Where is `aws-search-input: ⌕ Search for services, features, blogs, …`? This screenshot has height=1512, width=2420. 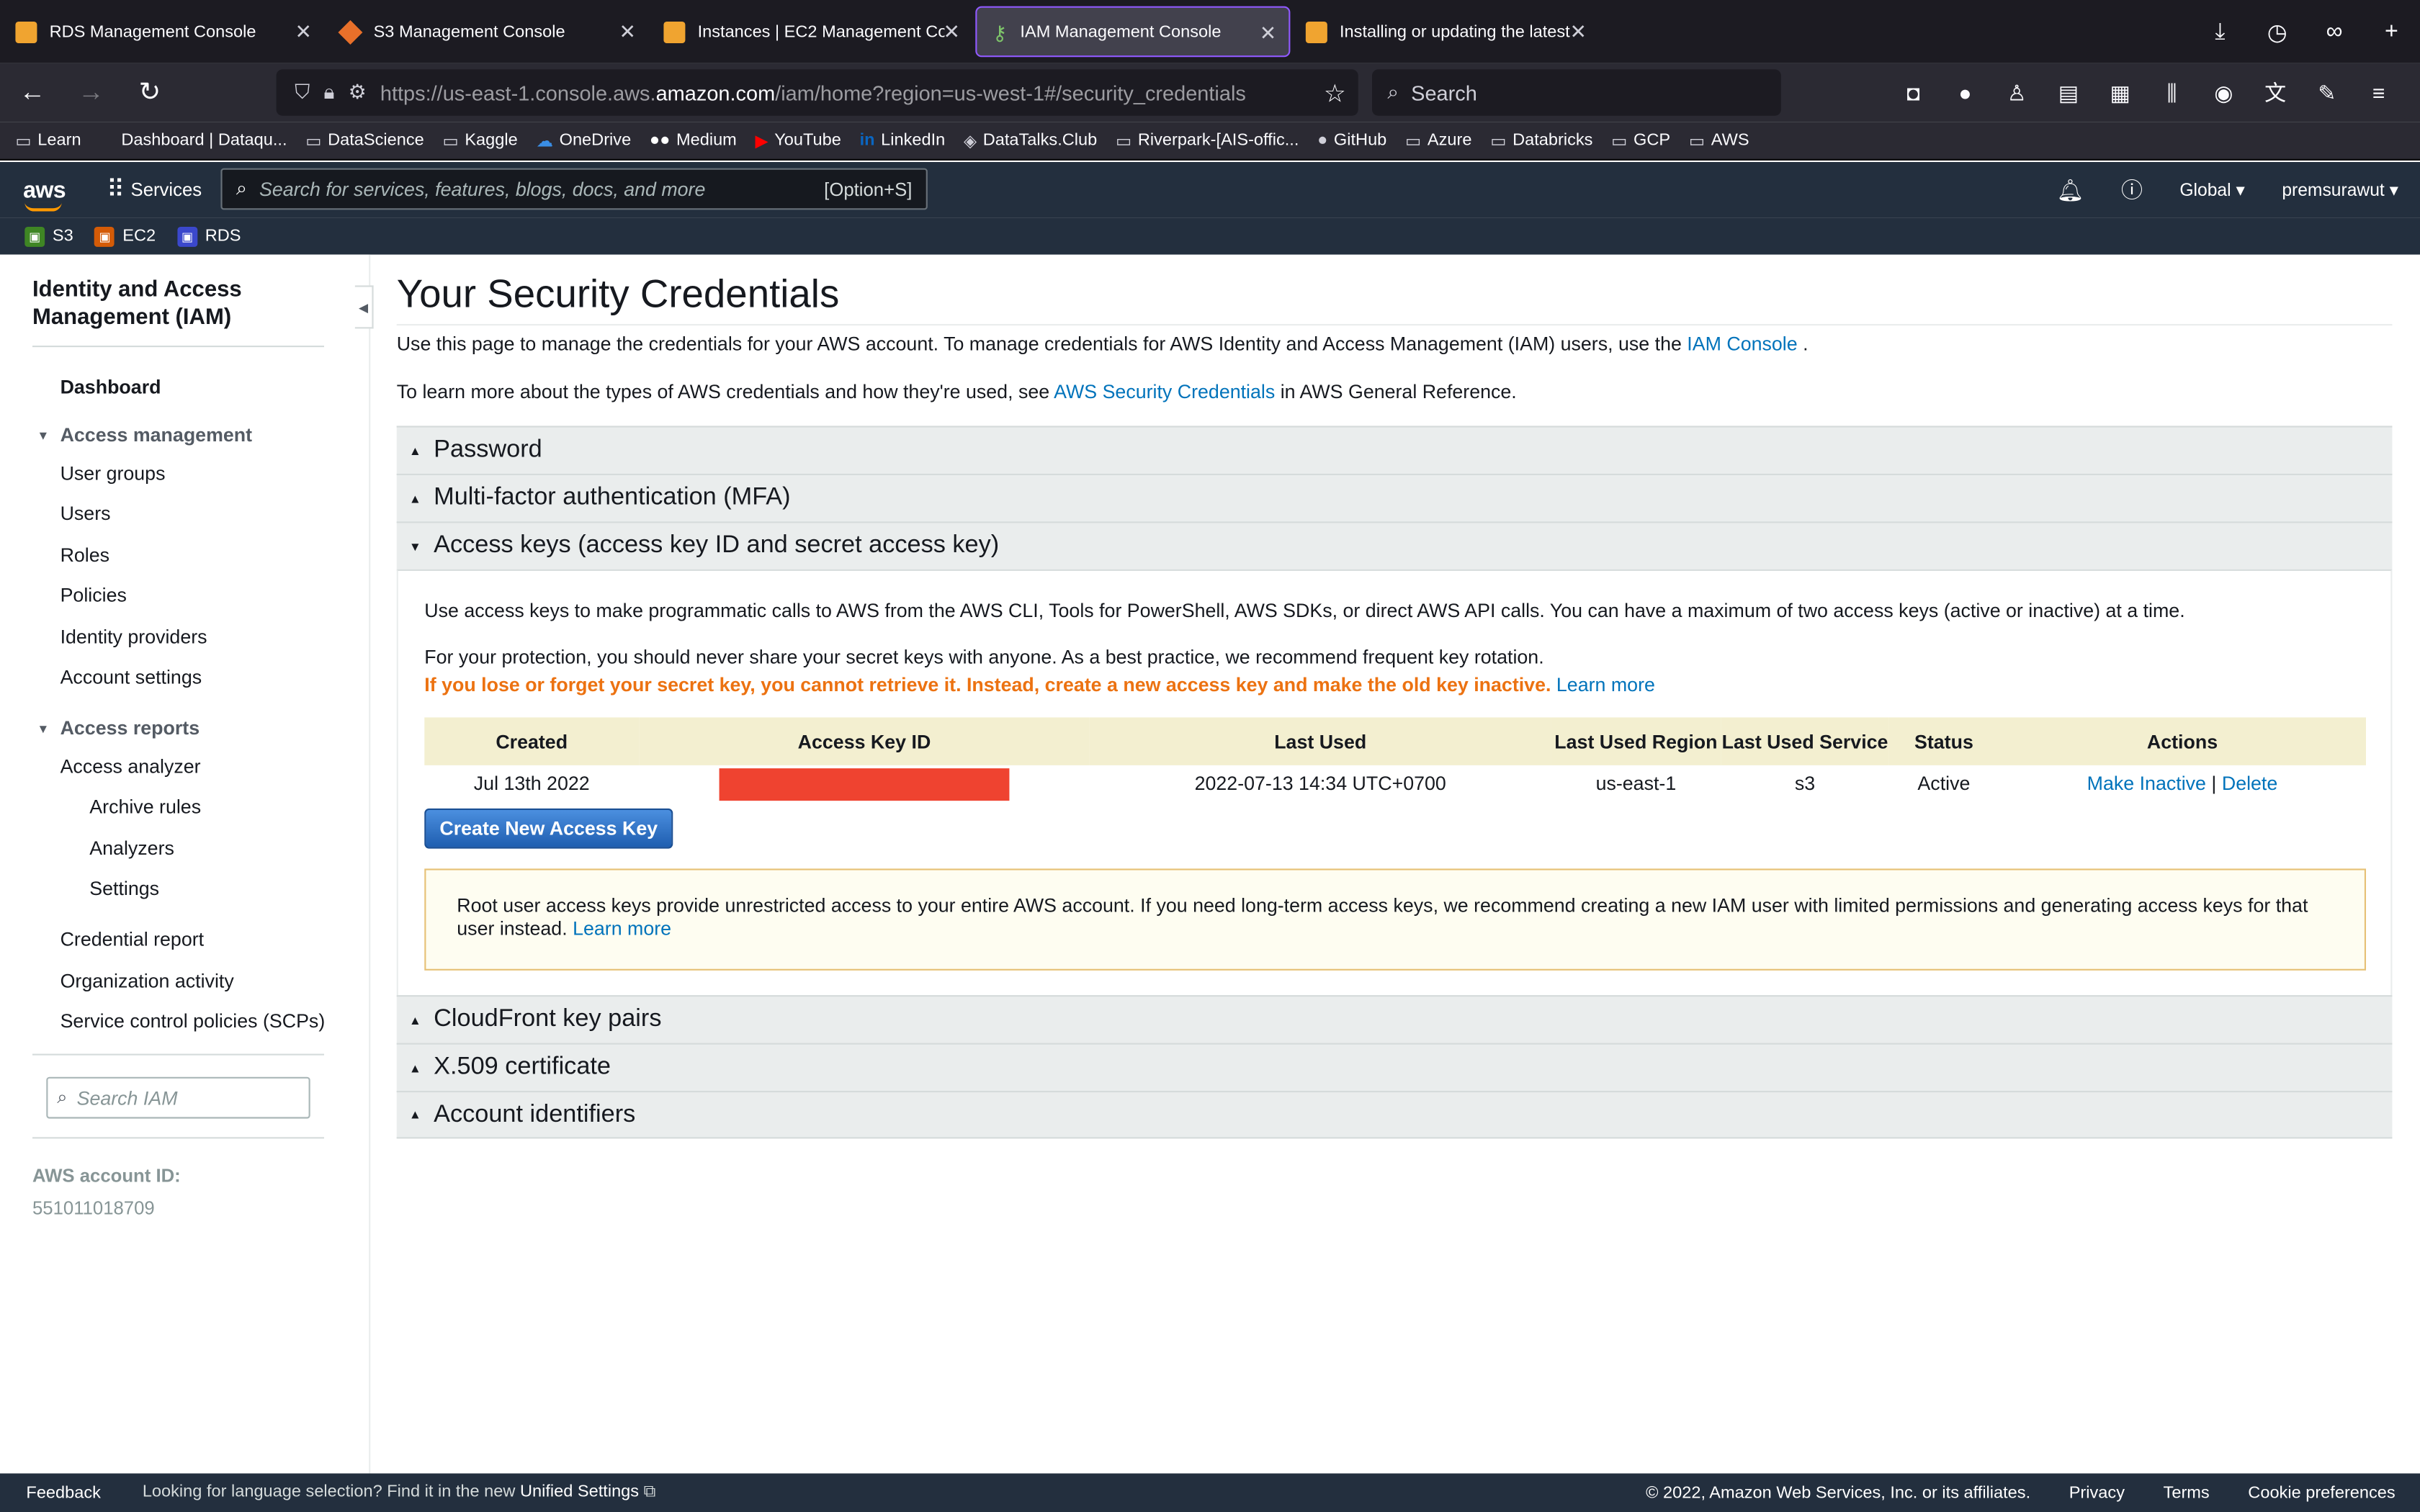
aws-search-input: ⌕ Search for services, features, blogs, … is located at coordinates (574, 189).